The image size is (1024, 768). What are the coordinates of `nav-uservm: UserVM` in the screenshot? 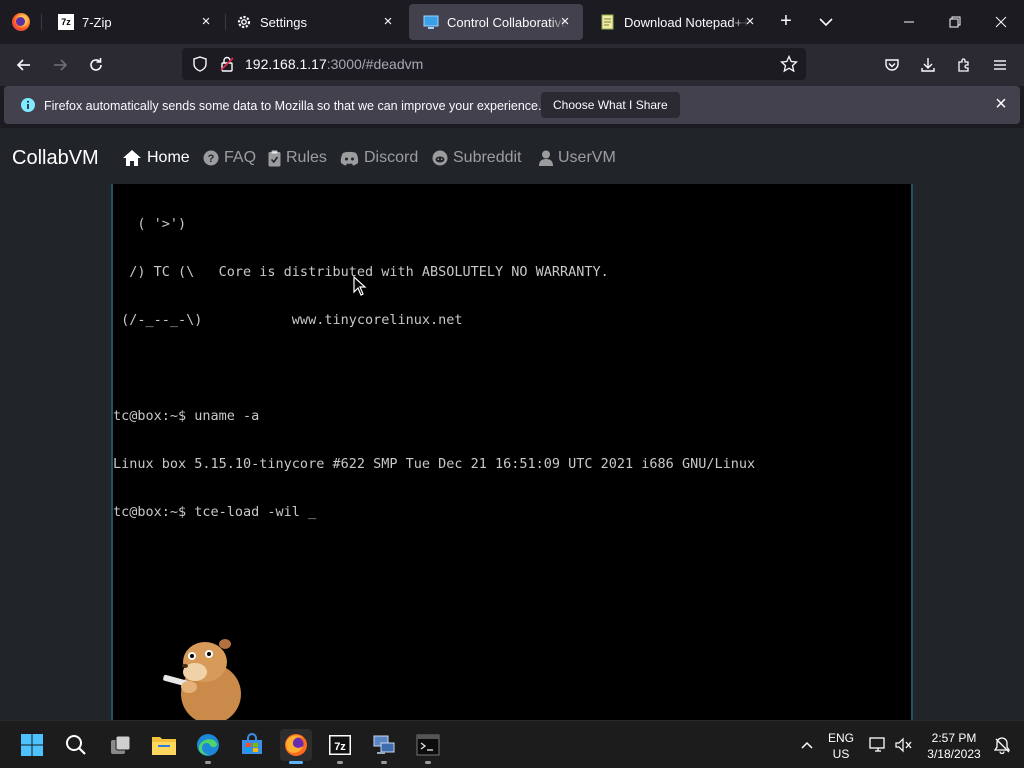 It's located at (577, 158).